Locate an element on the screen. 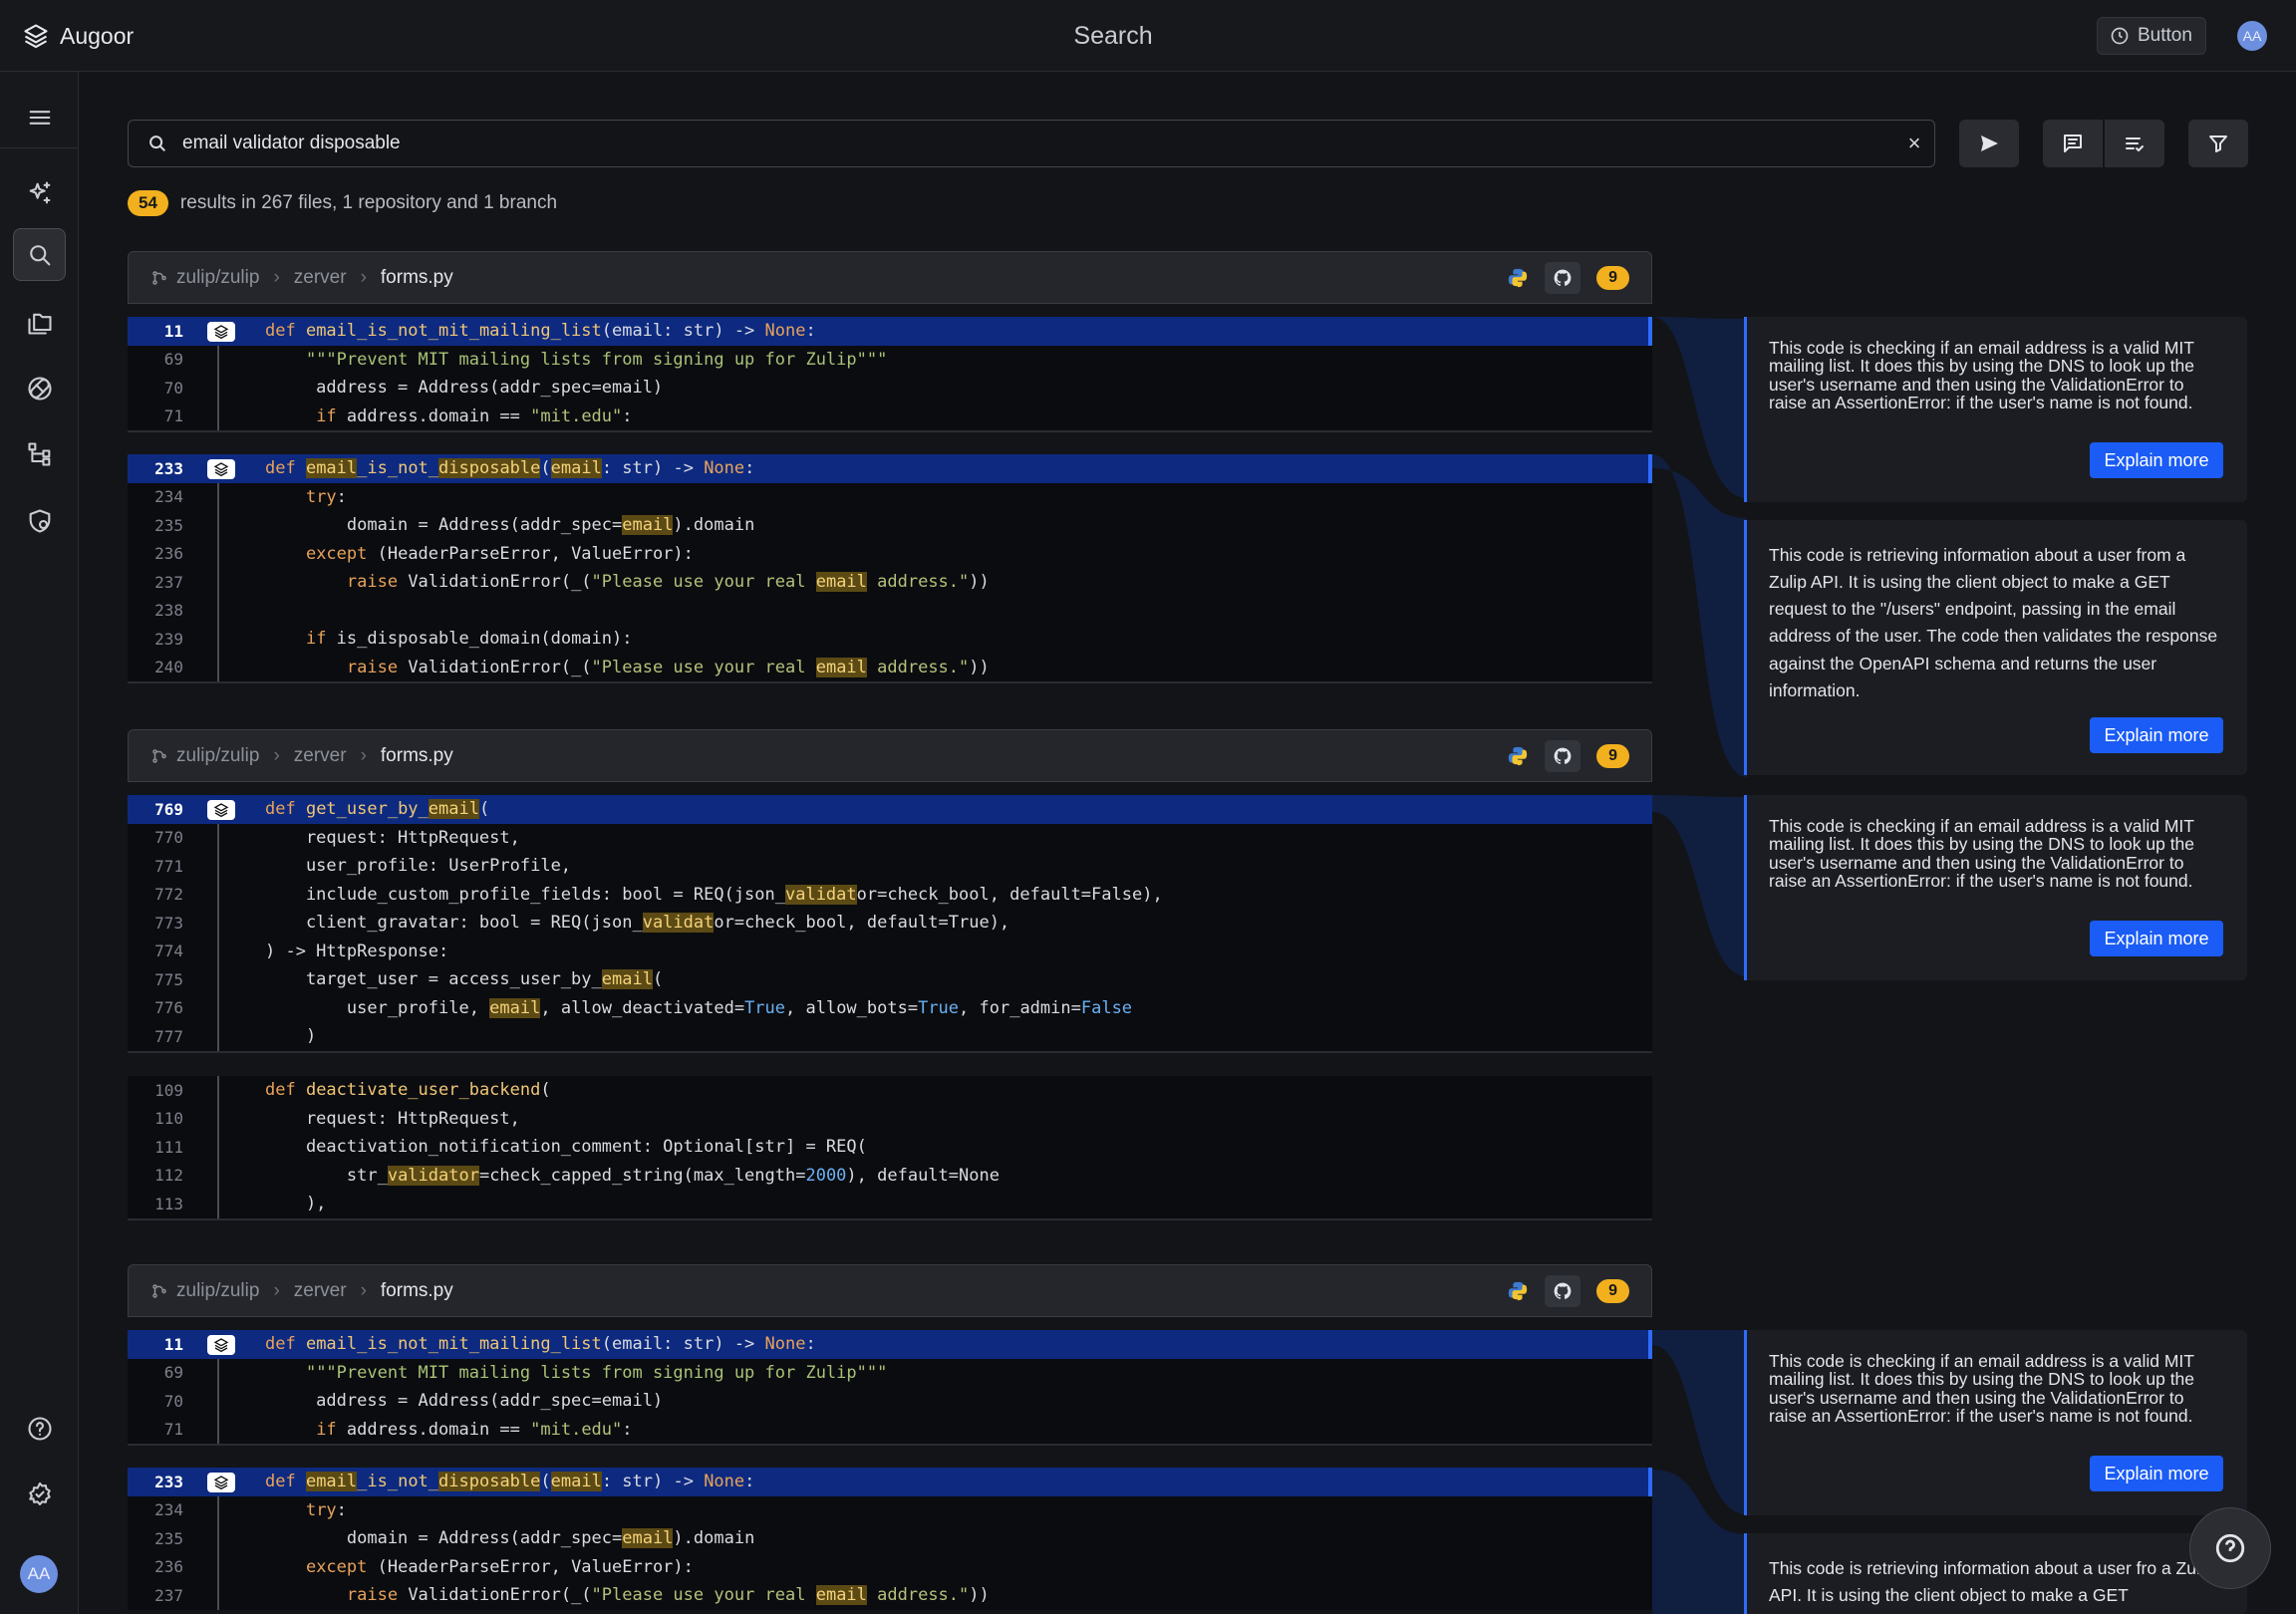 The image size is (2296, 1614). history-button: Button is located at coordinates (2151, 36).